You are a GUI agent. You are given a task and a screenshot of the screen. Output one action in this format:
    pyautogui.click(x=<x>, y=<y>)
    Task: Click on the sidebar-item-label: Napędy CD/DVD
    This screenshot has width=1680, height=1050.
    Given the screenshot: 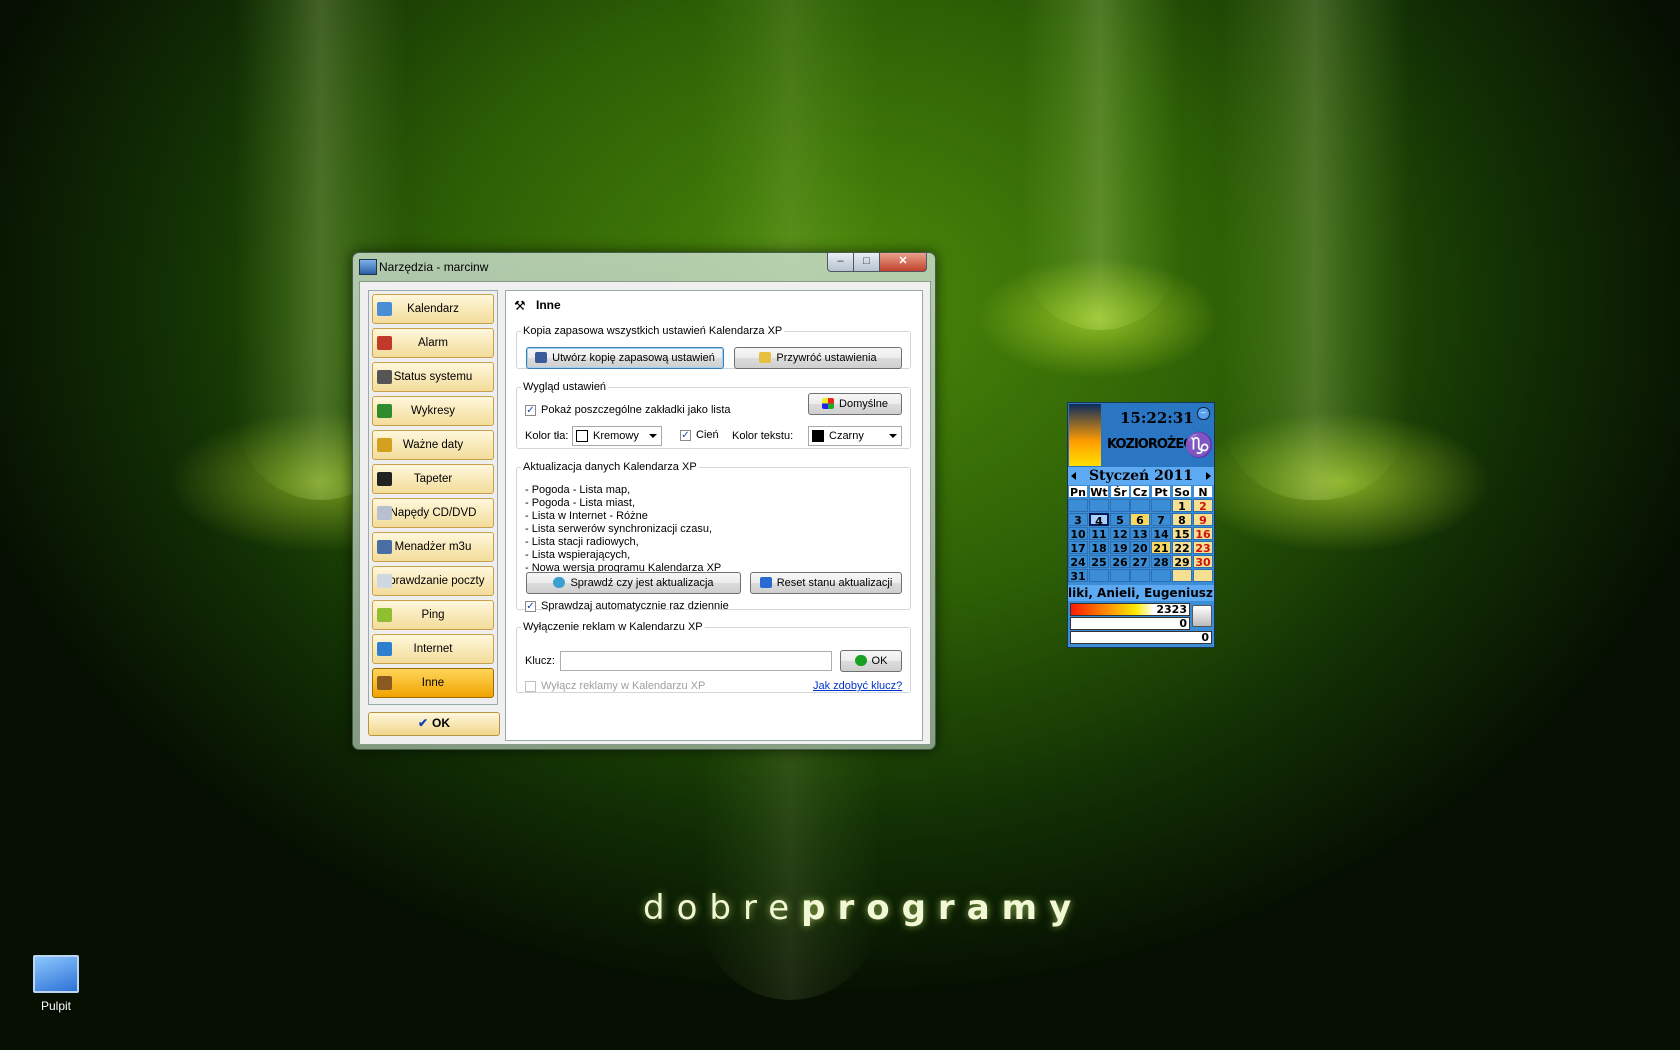 What is the action you would take?
    pyautogui.click(x=433, y=513)
    